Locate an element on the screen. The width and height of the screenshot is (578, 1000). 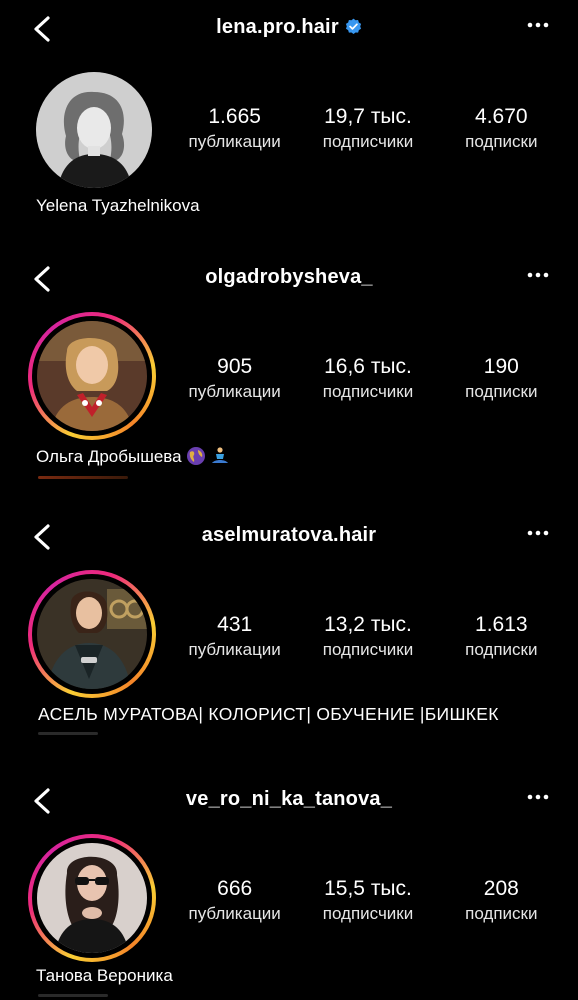
following-count: 190 is located at coordinates (501, 366).